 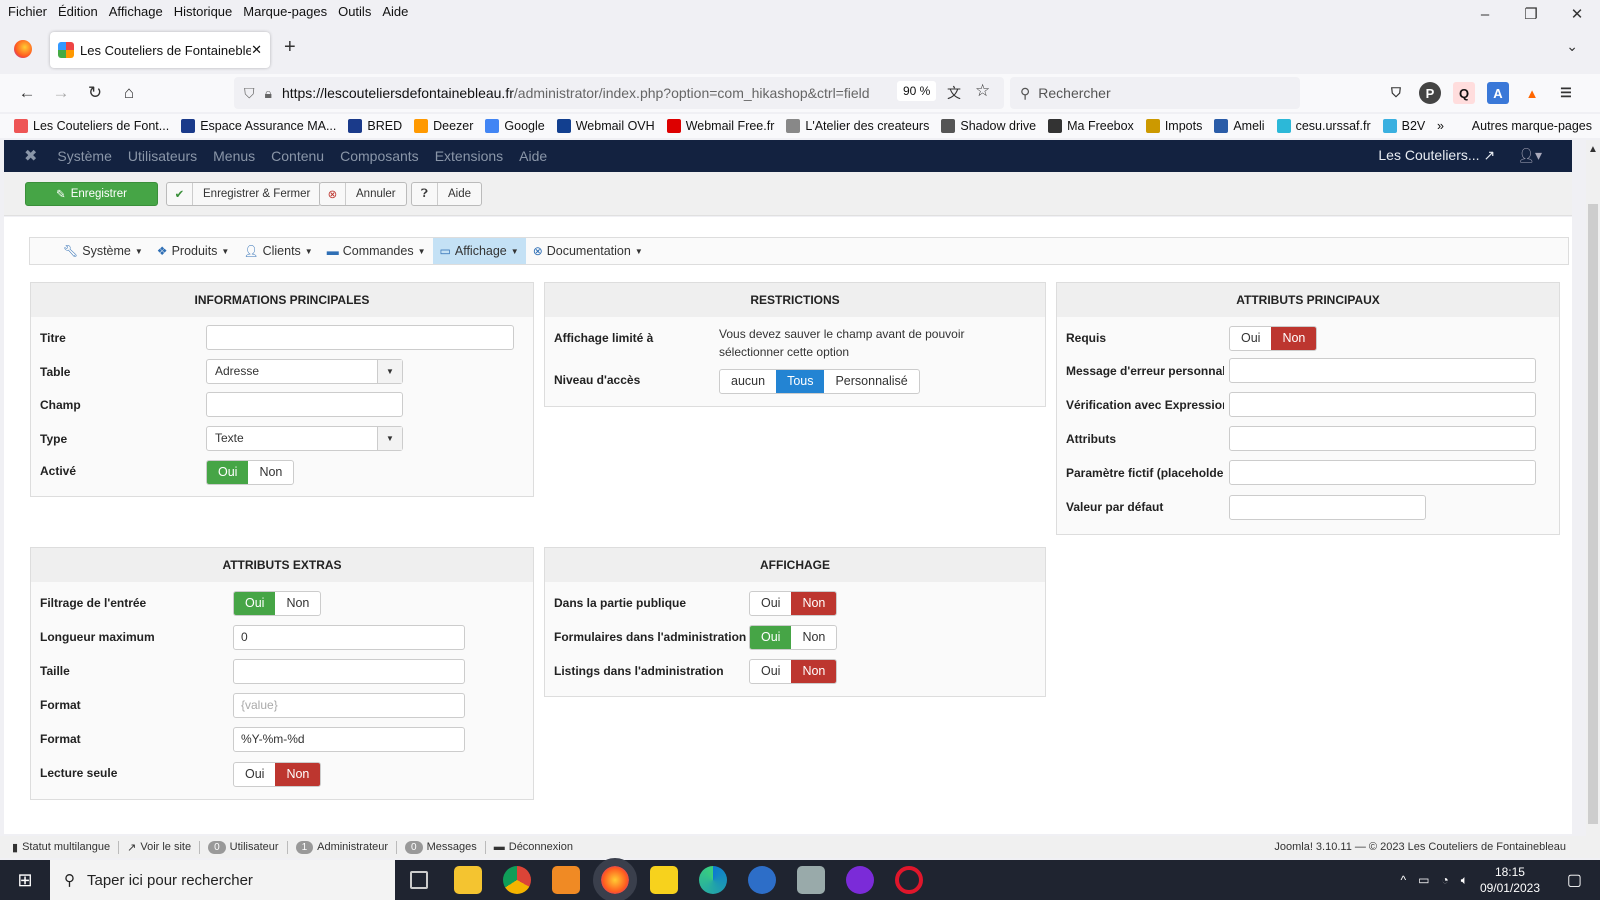 I want to click on bookmark-item: Ma Freebox, so click(x=1091, y=126).